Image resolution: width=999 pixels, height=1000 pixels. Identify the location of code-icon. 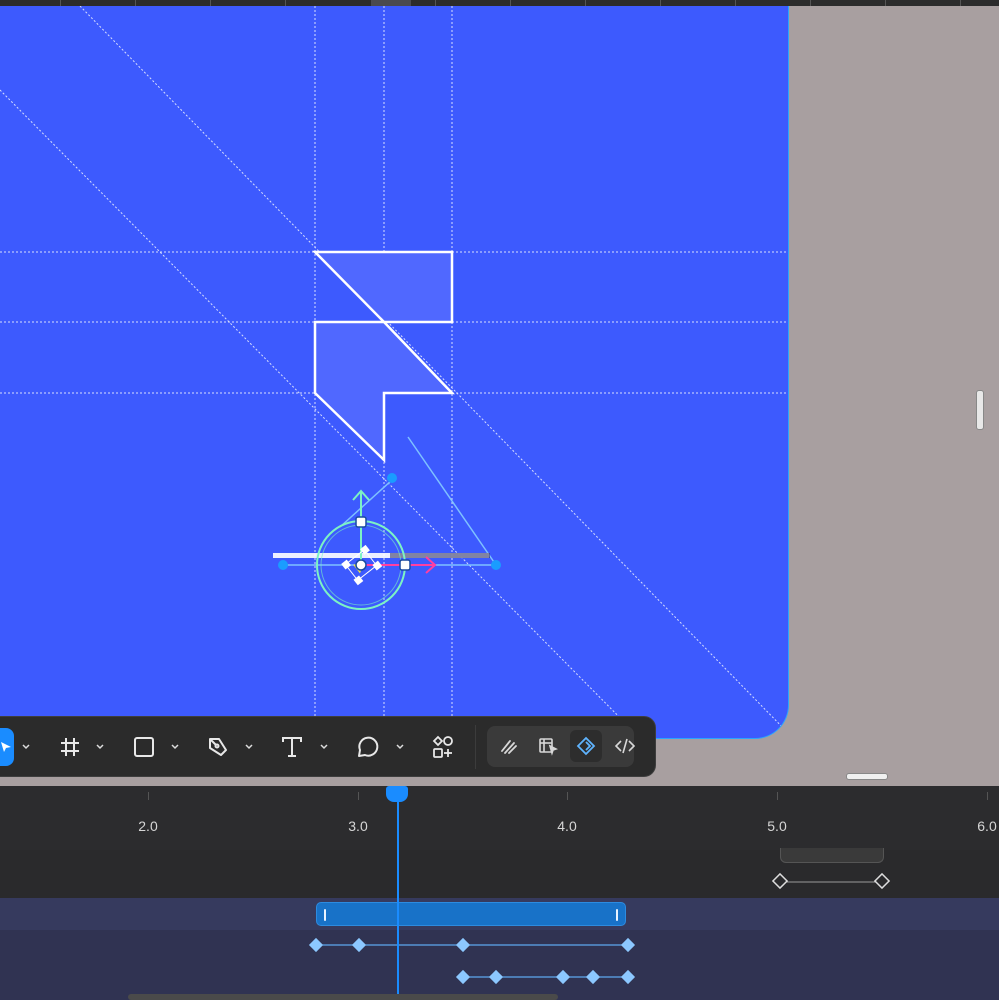
(625, 746).